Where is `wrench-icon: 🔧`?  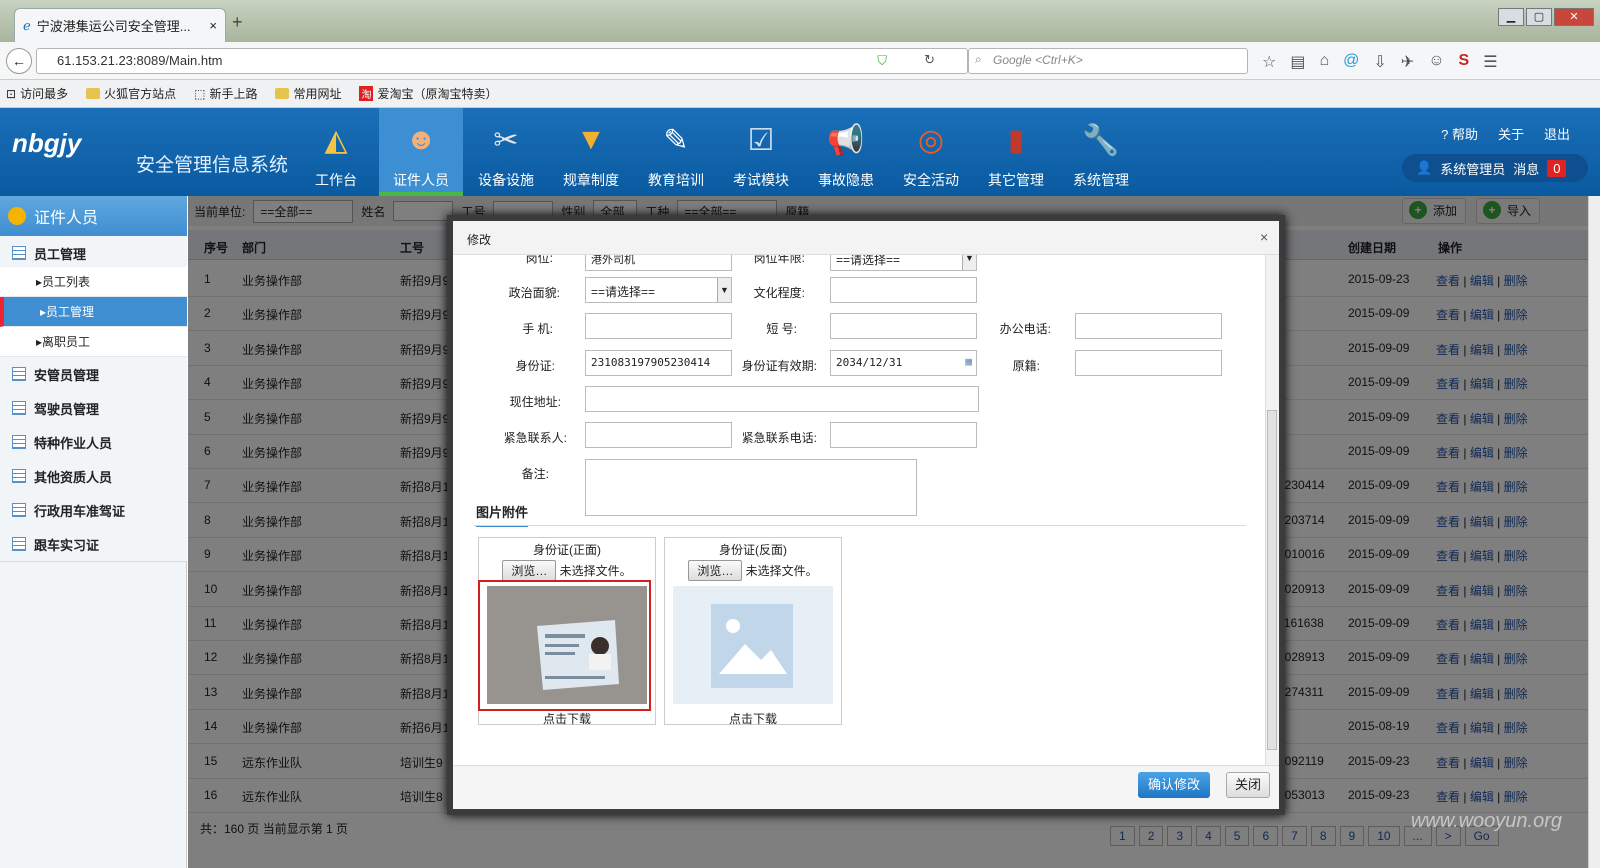 wrench-icon: 🔧 is located at coordinates (1101, 140).